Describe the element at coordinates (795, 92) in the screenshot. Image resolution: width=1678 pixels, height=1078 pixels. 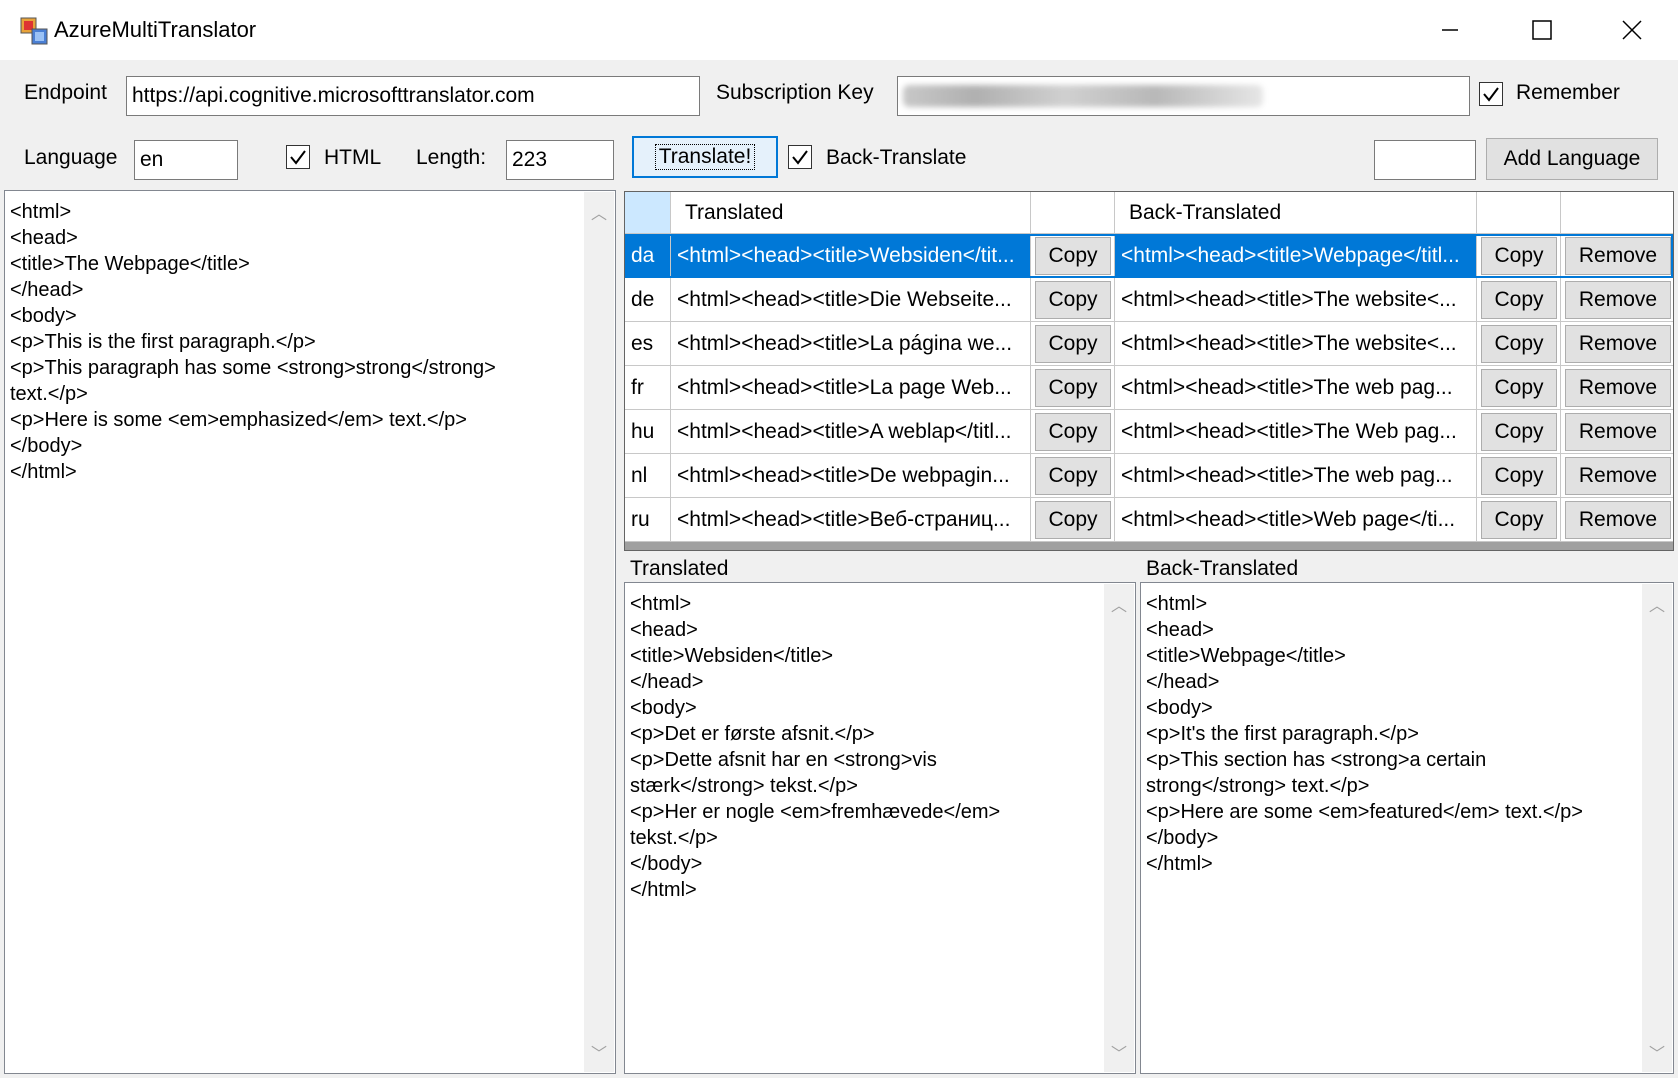
I see `subscription-key-label: Subscription Key` at that location.